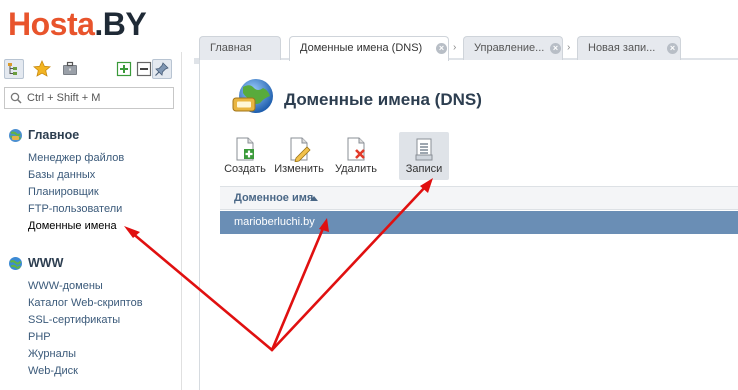  Describe the element at coordinates (273, 198) in the screenshot. I see `column-header-domain-name: Доменное имя` at that location.